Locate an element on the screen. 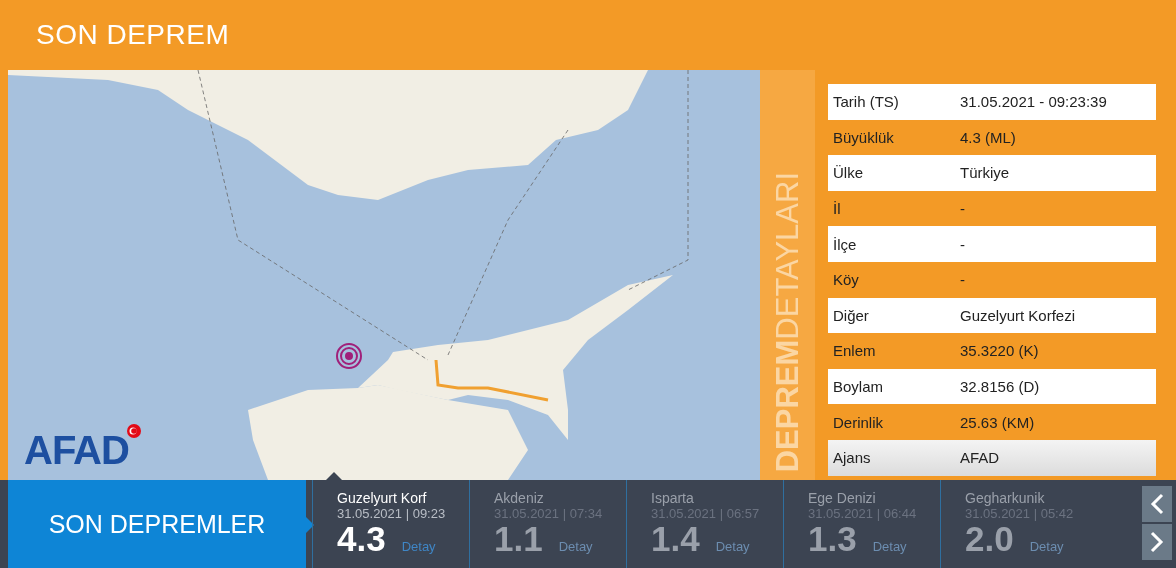 This screenshot has width=1176, height=568. quake-magnitude: 1.1 is located at coordinates (518, 539).